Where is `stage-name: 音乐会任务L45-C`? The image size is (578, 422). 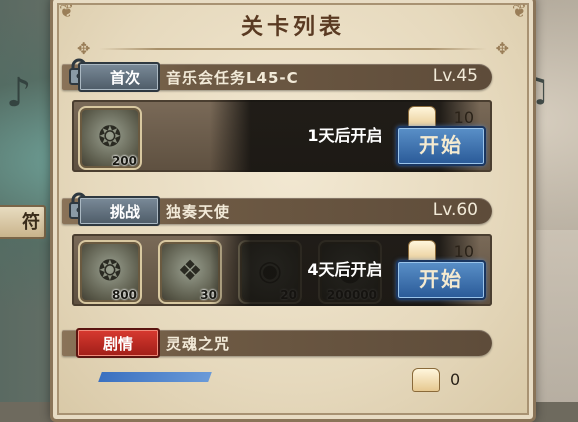
stage-name: 音乐会任务L45-C is located at coordinates (232, 78).